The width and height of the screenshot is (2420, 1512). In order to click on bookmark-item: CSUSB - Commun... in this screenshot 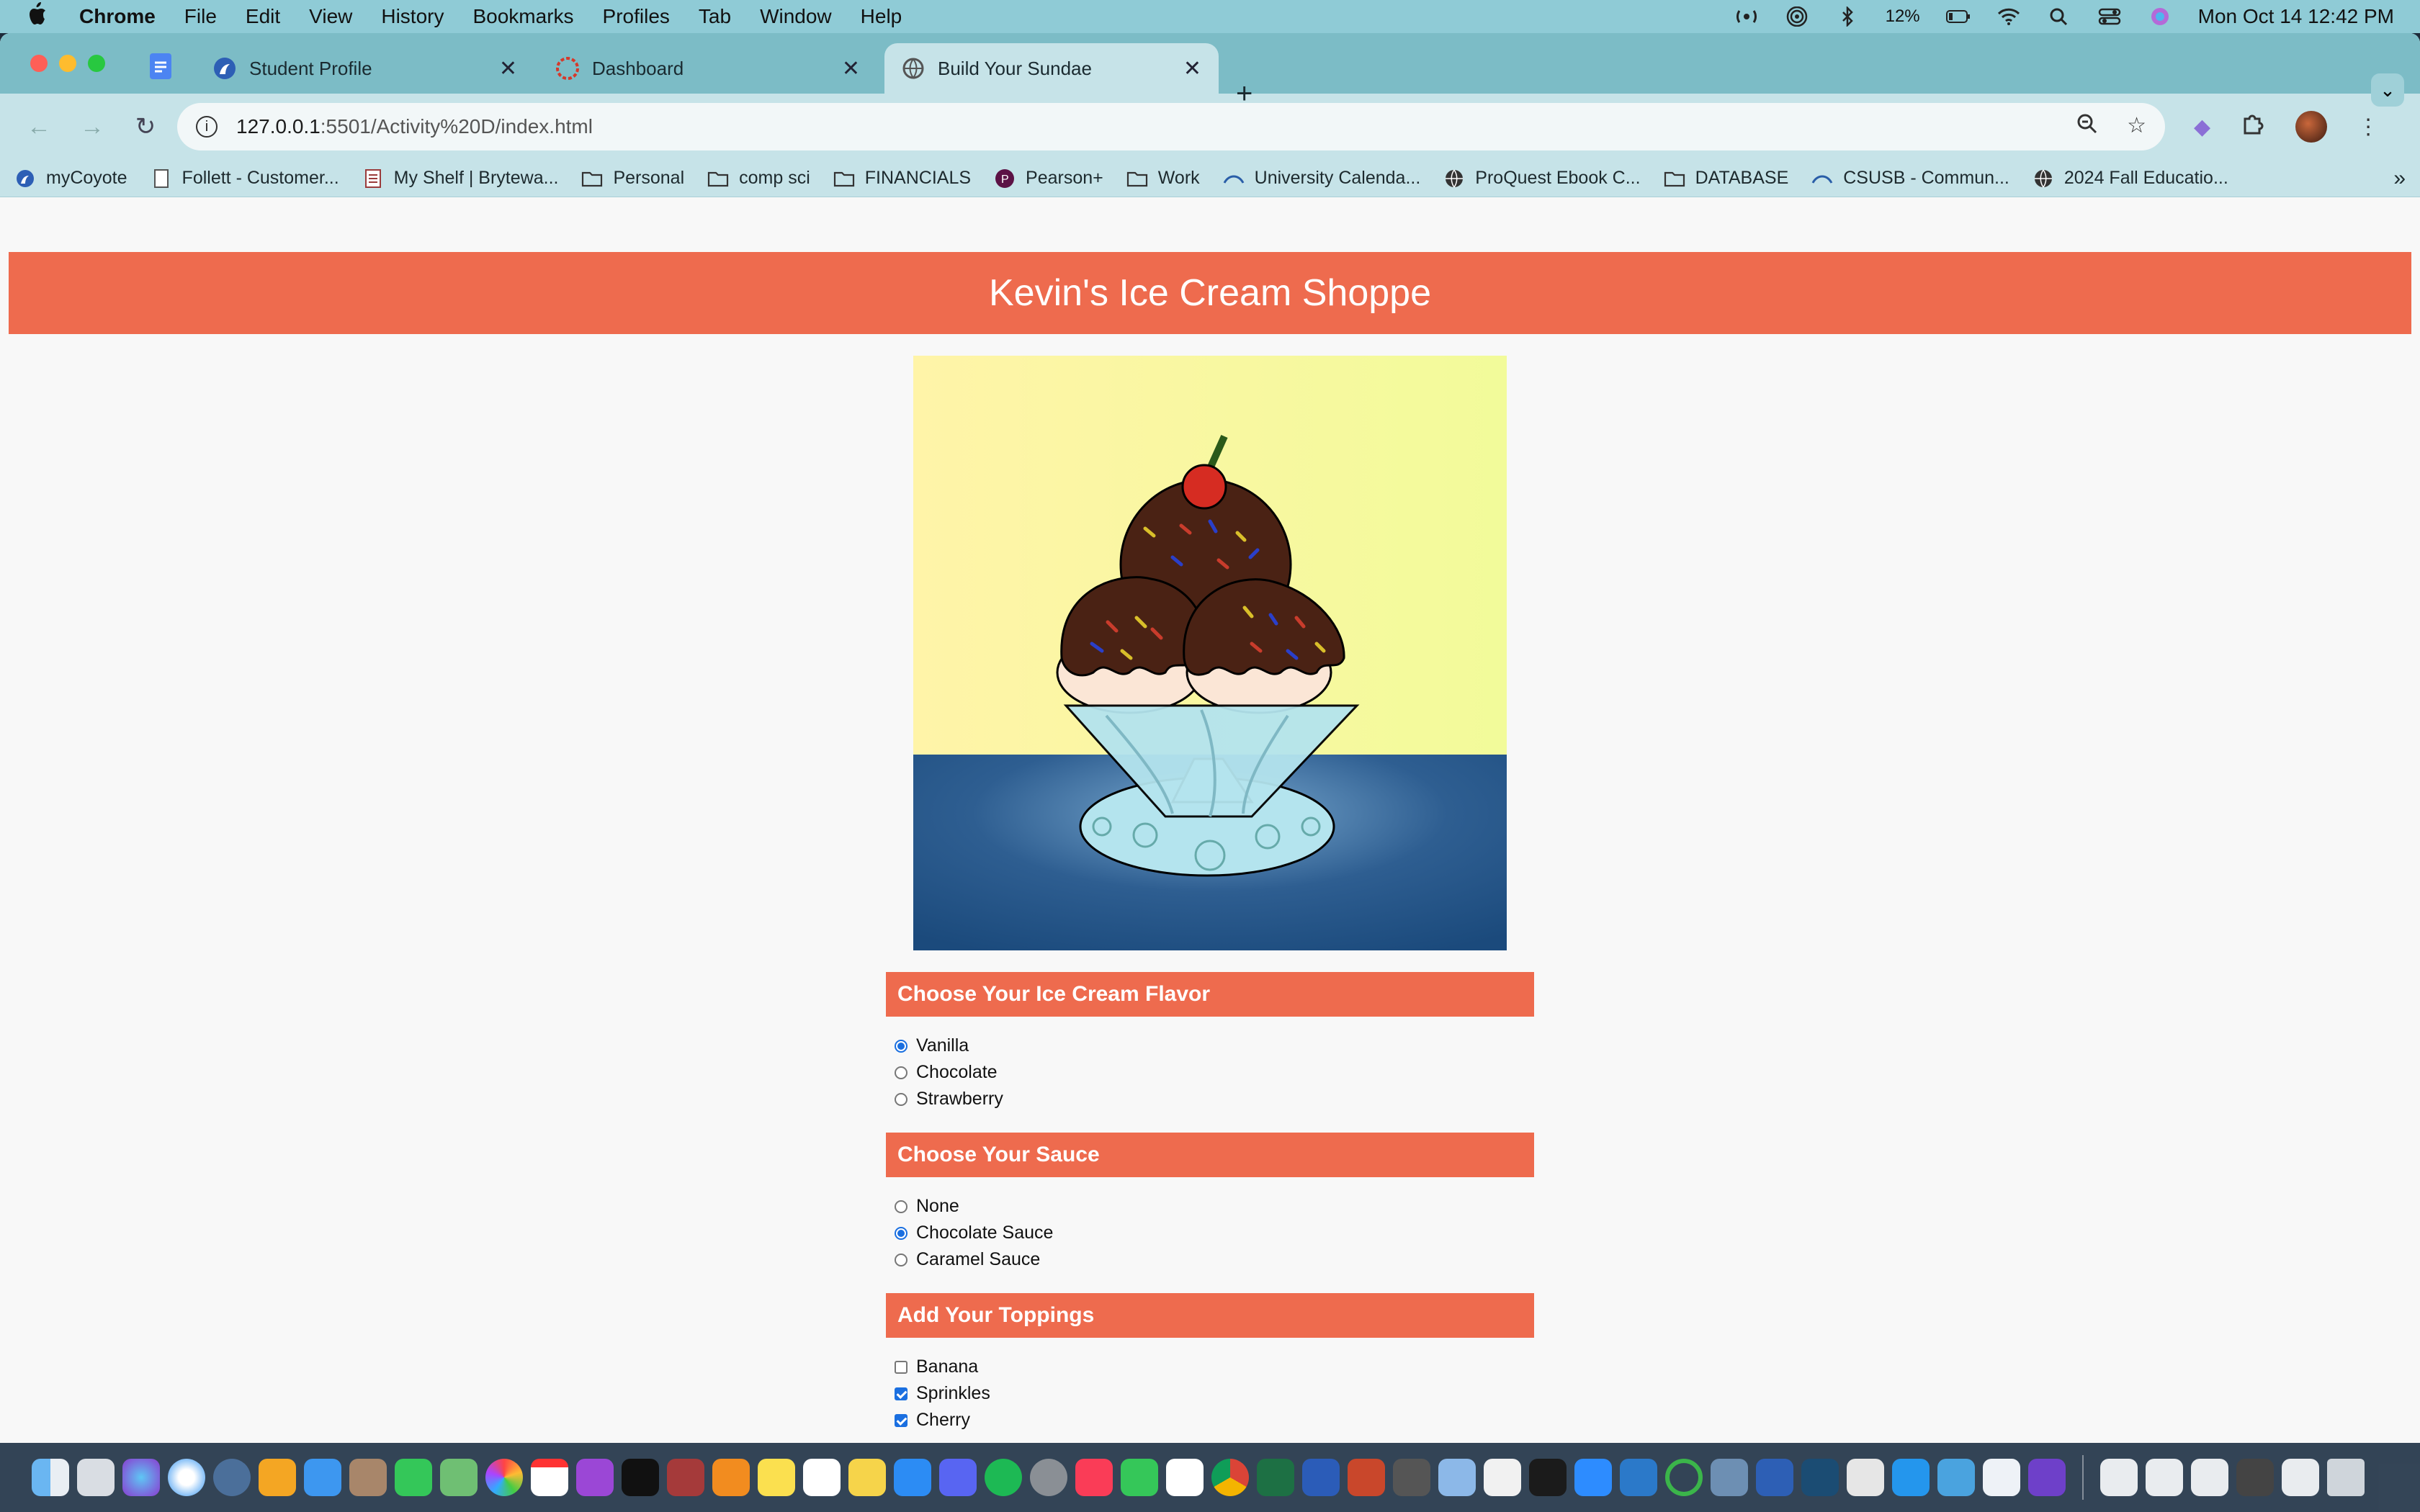, I will do `click(1910, 178)`.